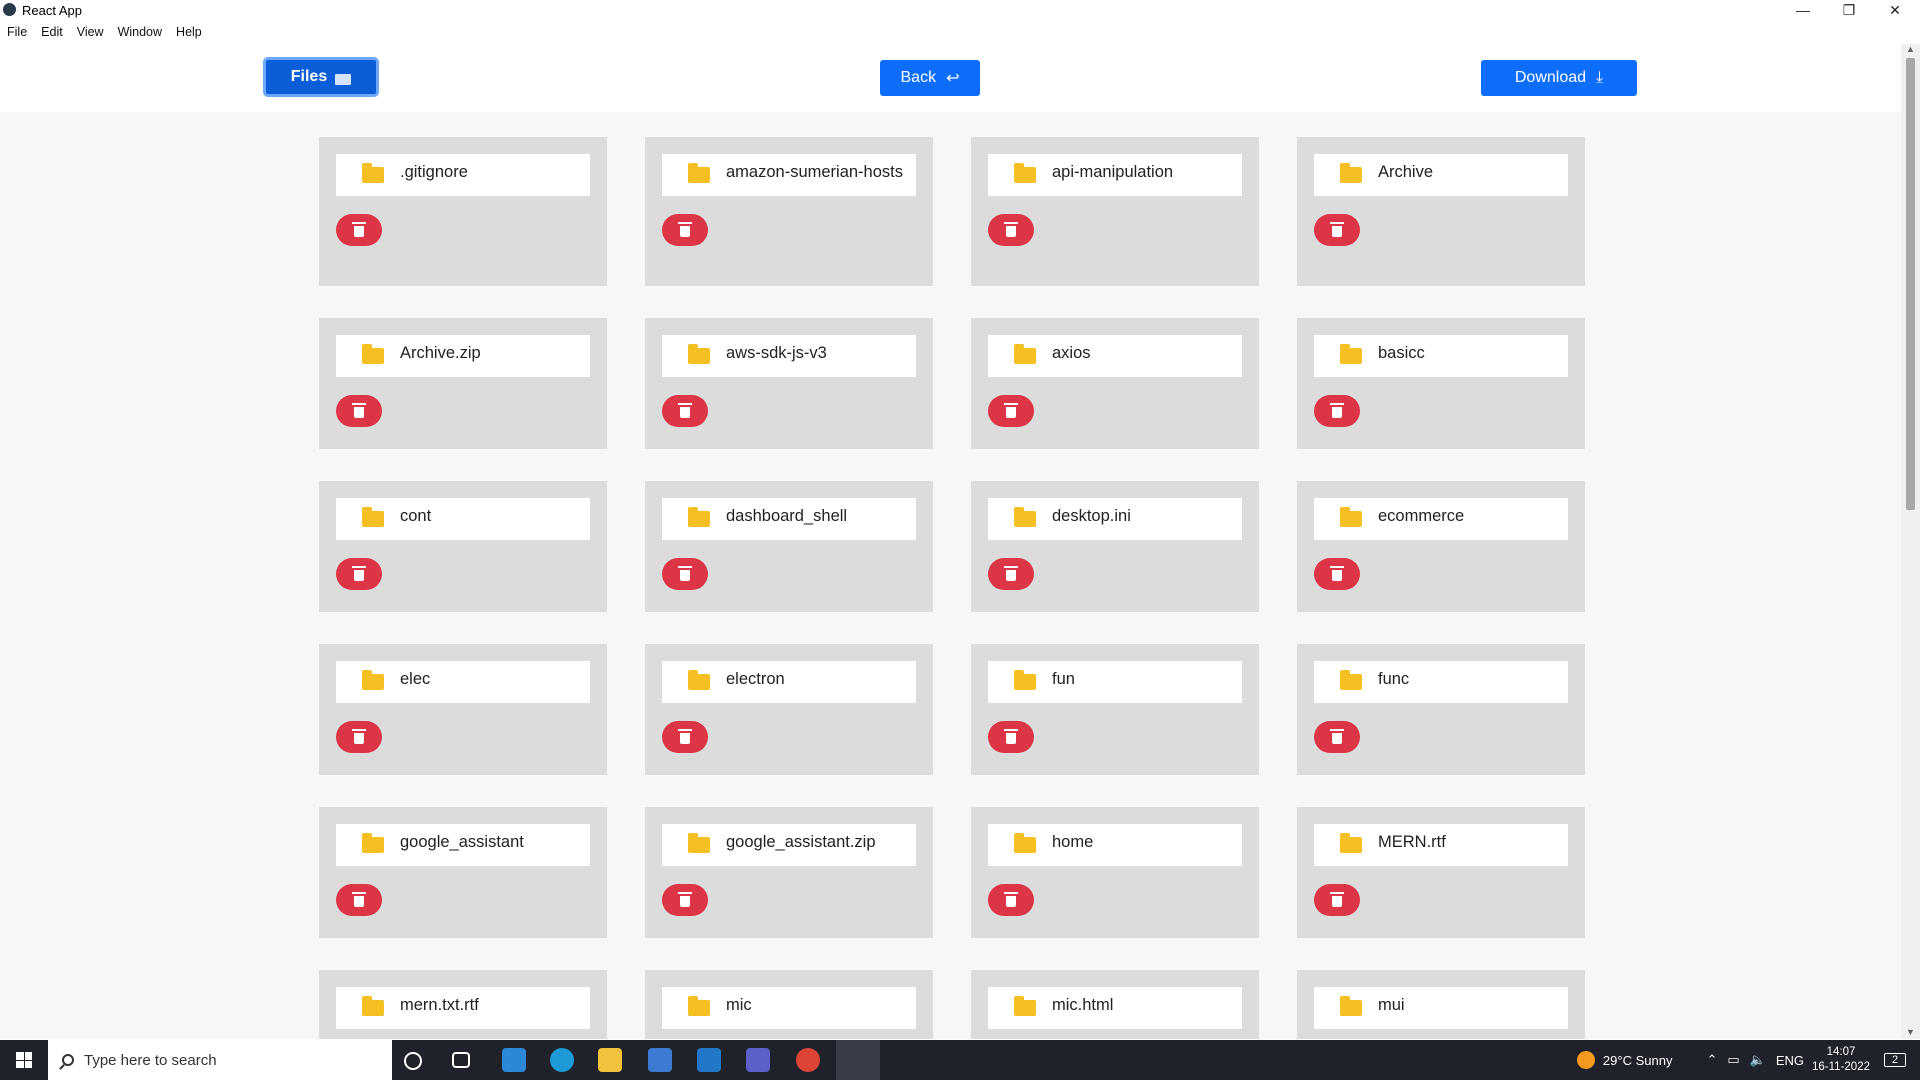  What do you see at coordinates (1441, 356) in the screenshot?
I see `file-name-box: basicc` at bounding box center [1441, 356].